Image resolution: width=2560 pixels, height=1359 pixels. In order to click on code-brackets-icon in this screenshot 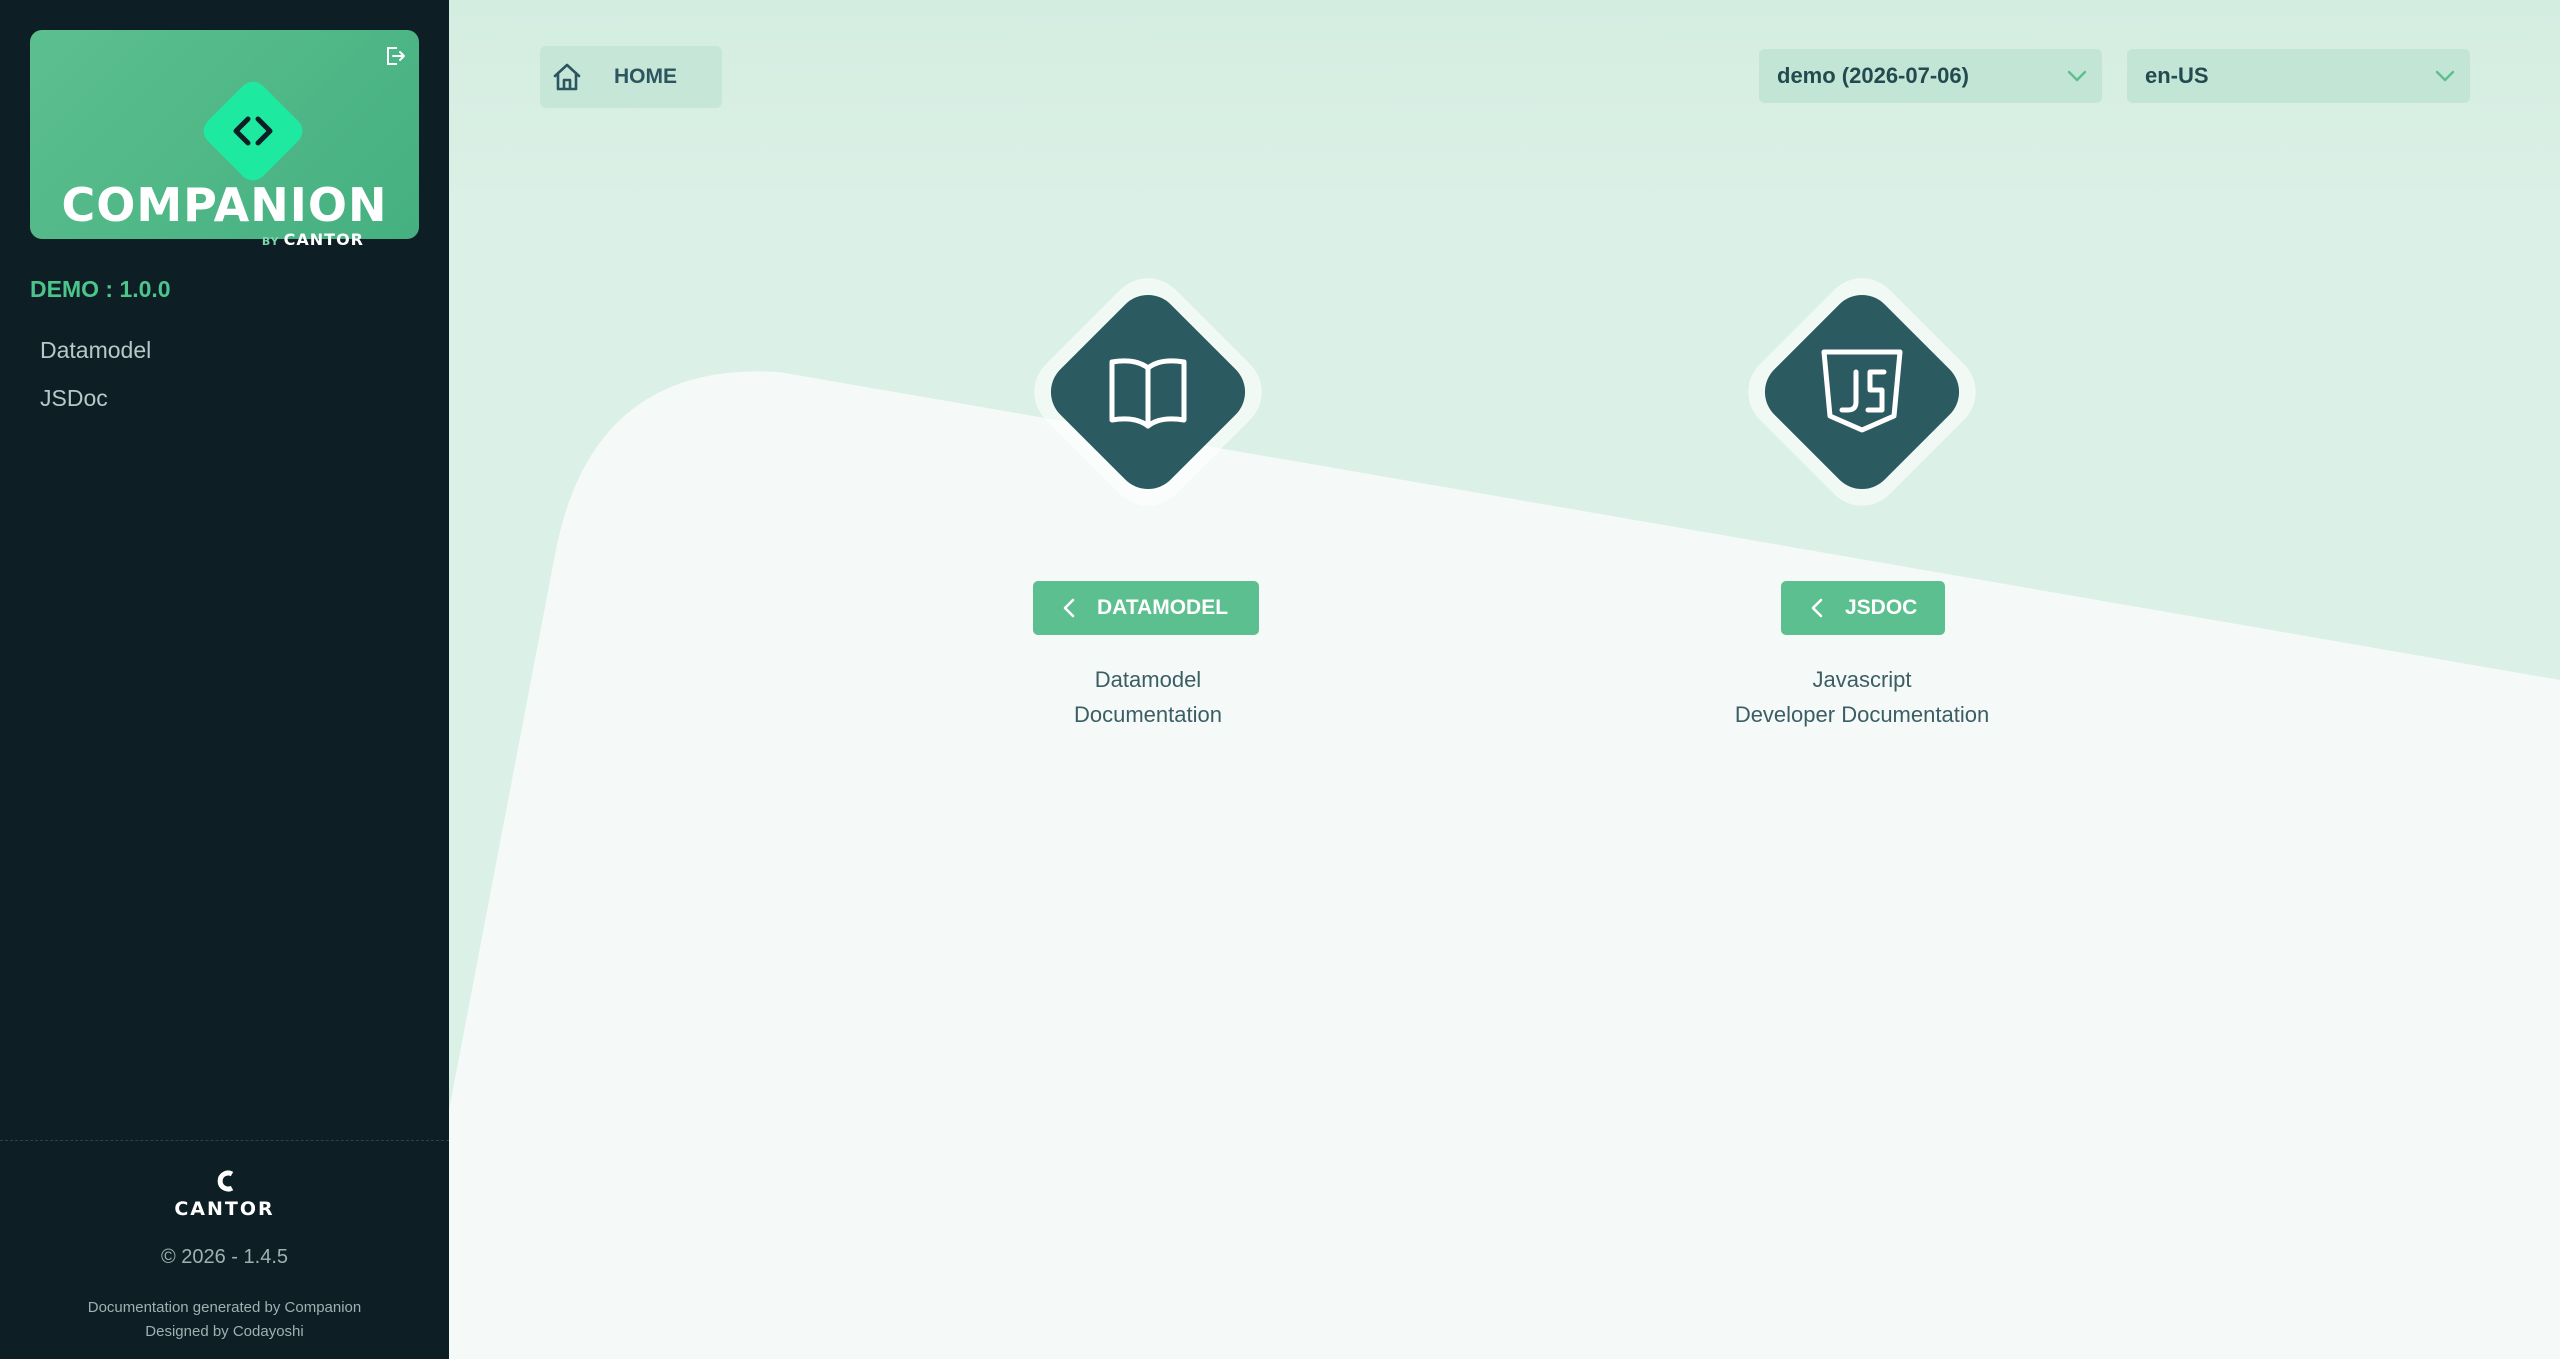, I will do `click(253, 131)`.